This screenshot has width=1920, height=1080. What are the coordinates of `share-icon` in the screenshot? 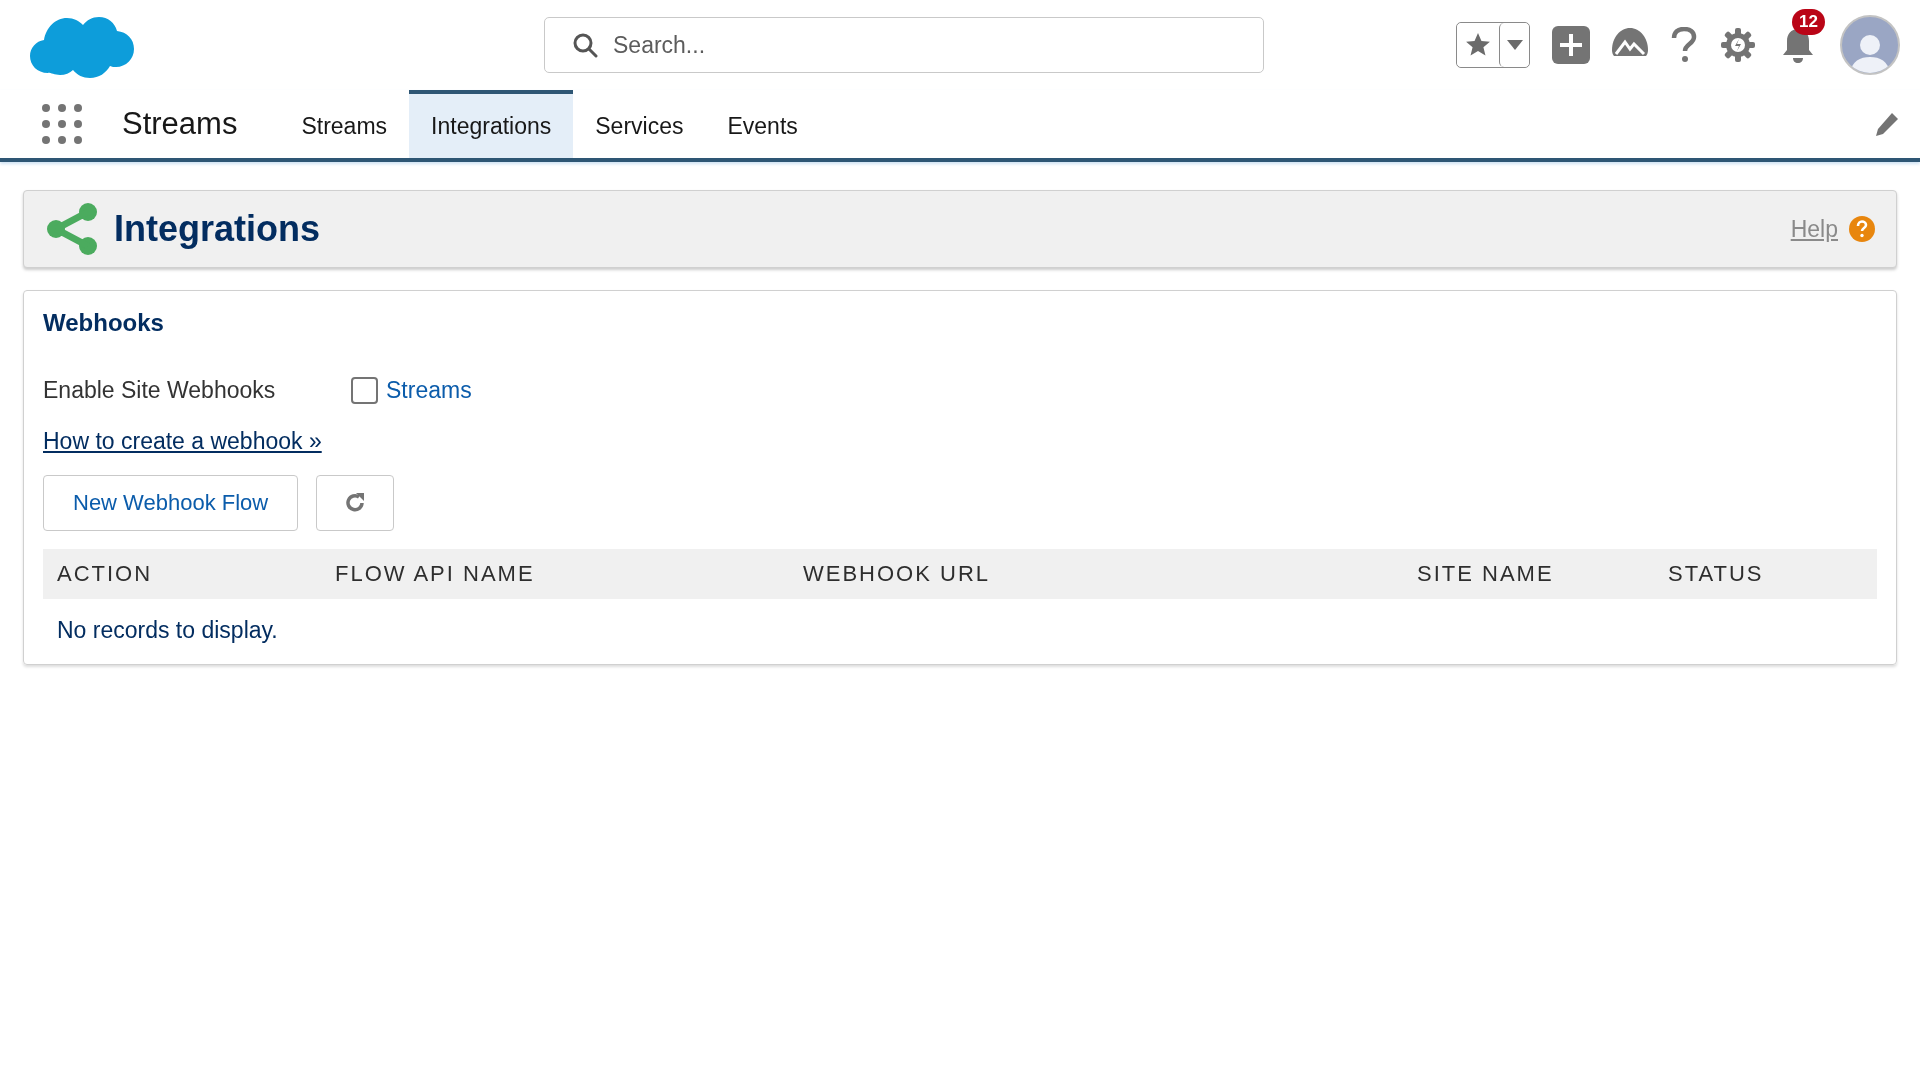 It's located at (72, 229).